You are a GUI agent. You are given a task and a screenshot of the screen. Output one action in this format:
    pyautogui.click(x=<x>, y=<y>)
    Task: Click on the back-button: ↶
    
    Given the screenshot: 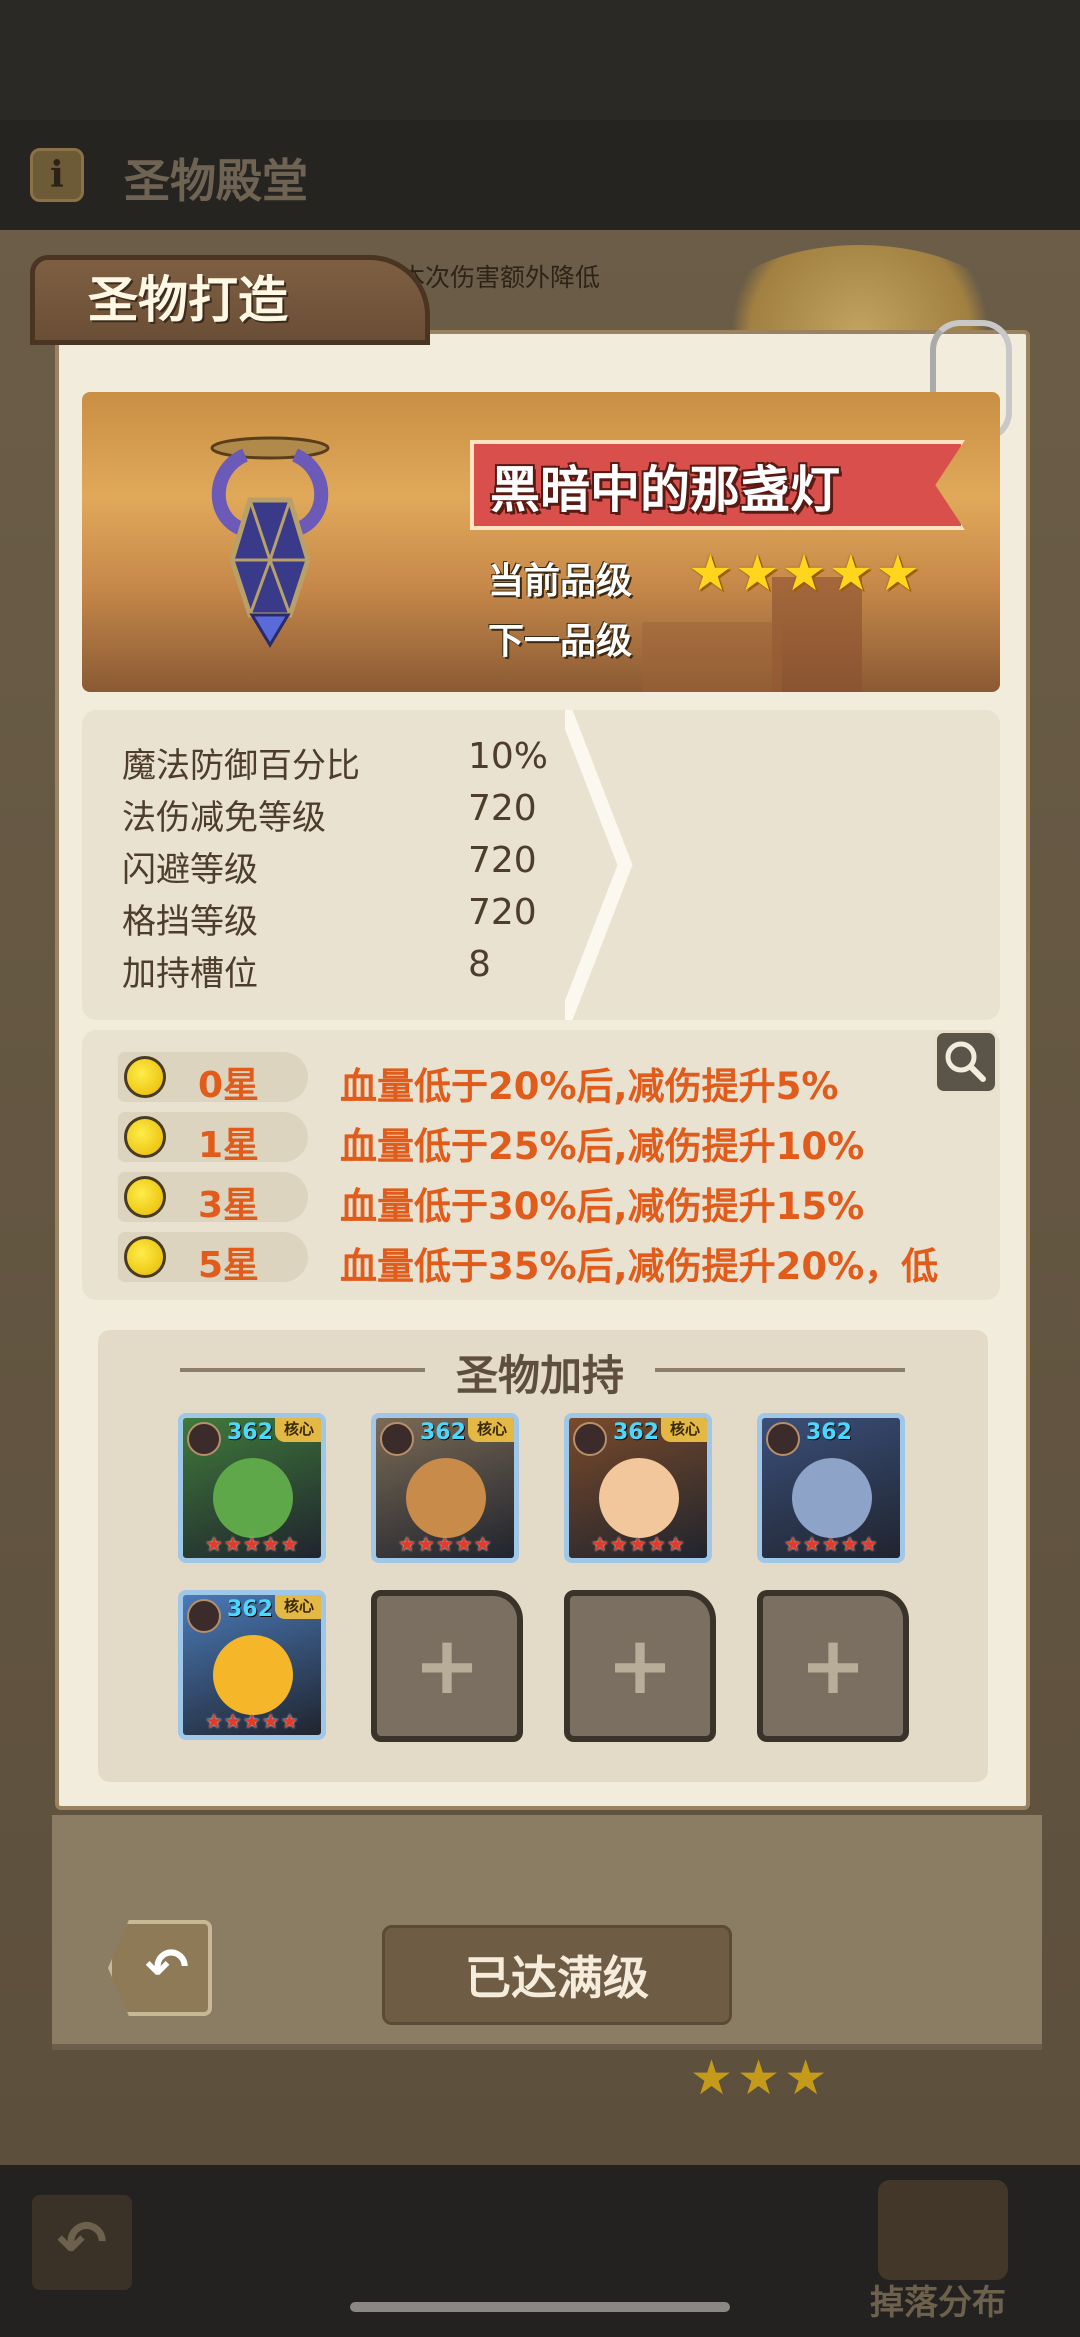 What is the action you would take?
    pyautogui.click(x=160, y=1968)
    